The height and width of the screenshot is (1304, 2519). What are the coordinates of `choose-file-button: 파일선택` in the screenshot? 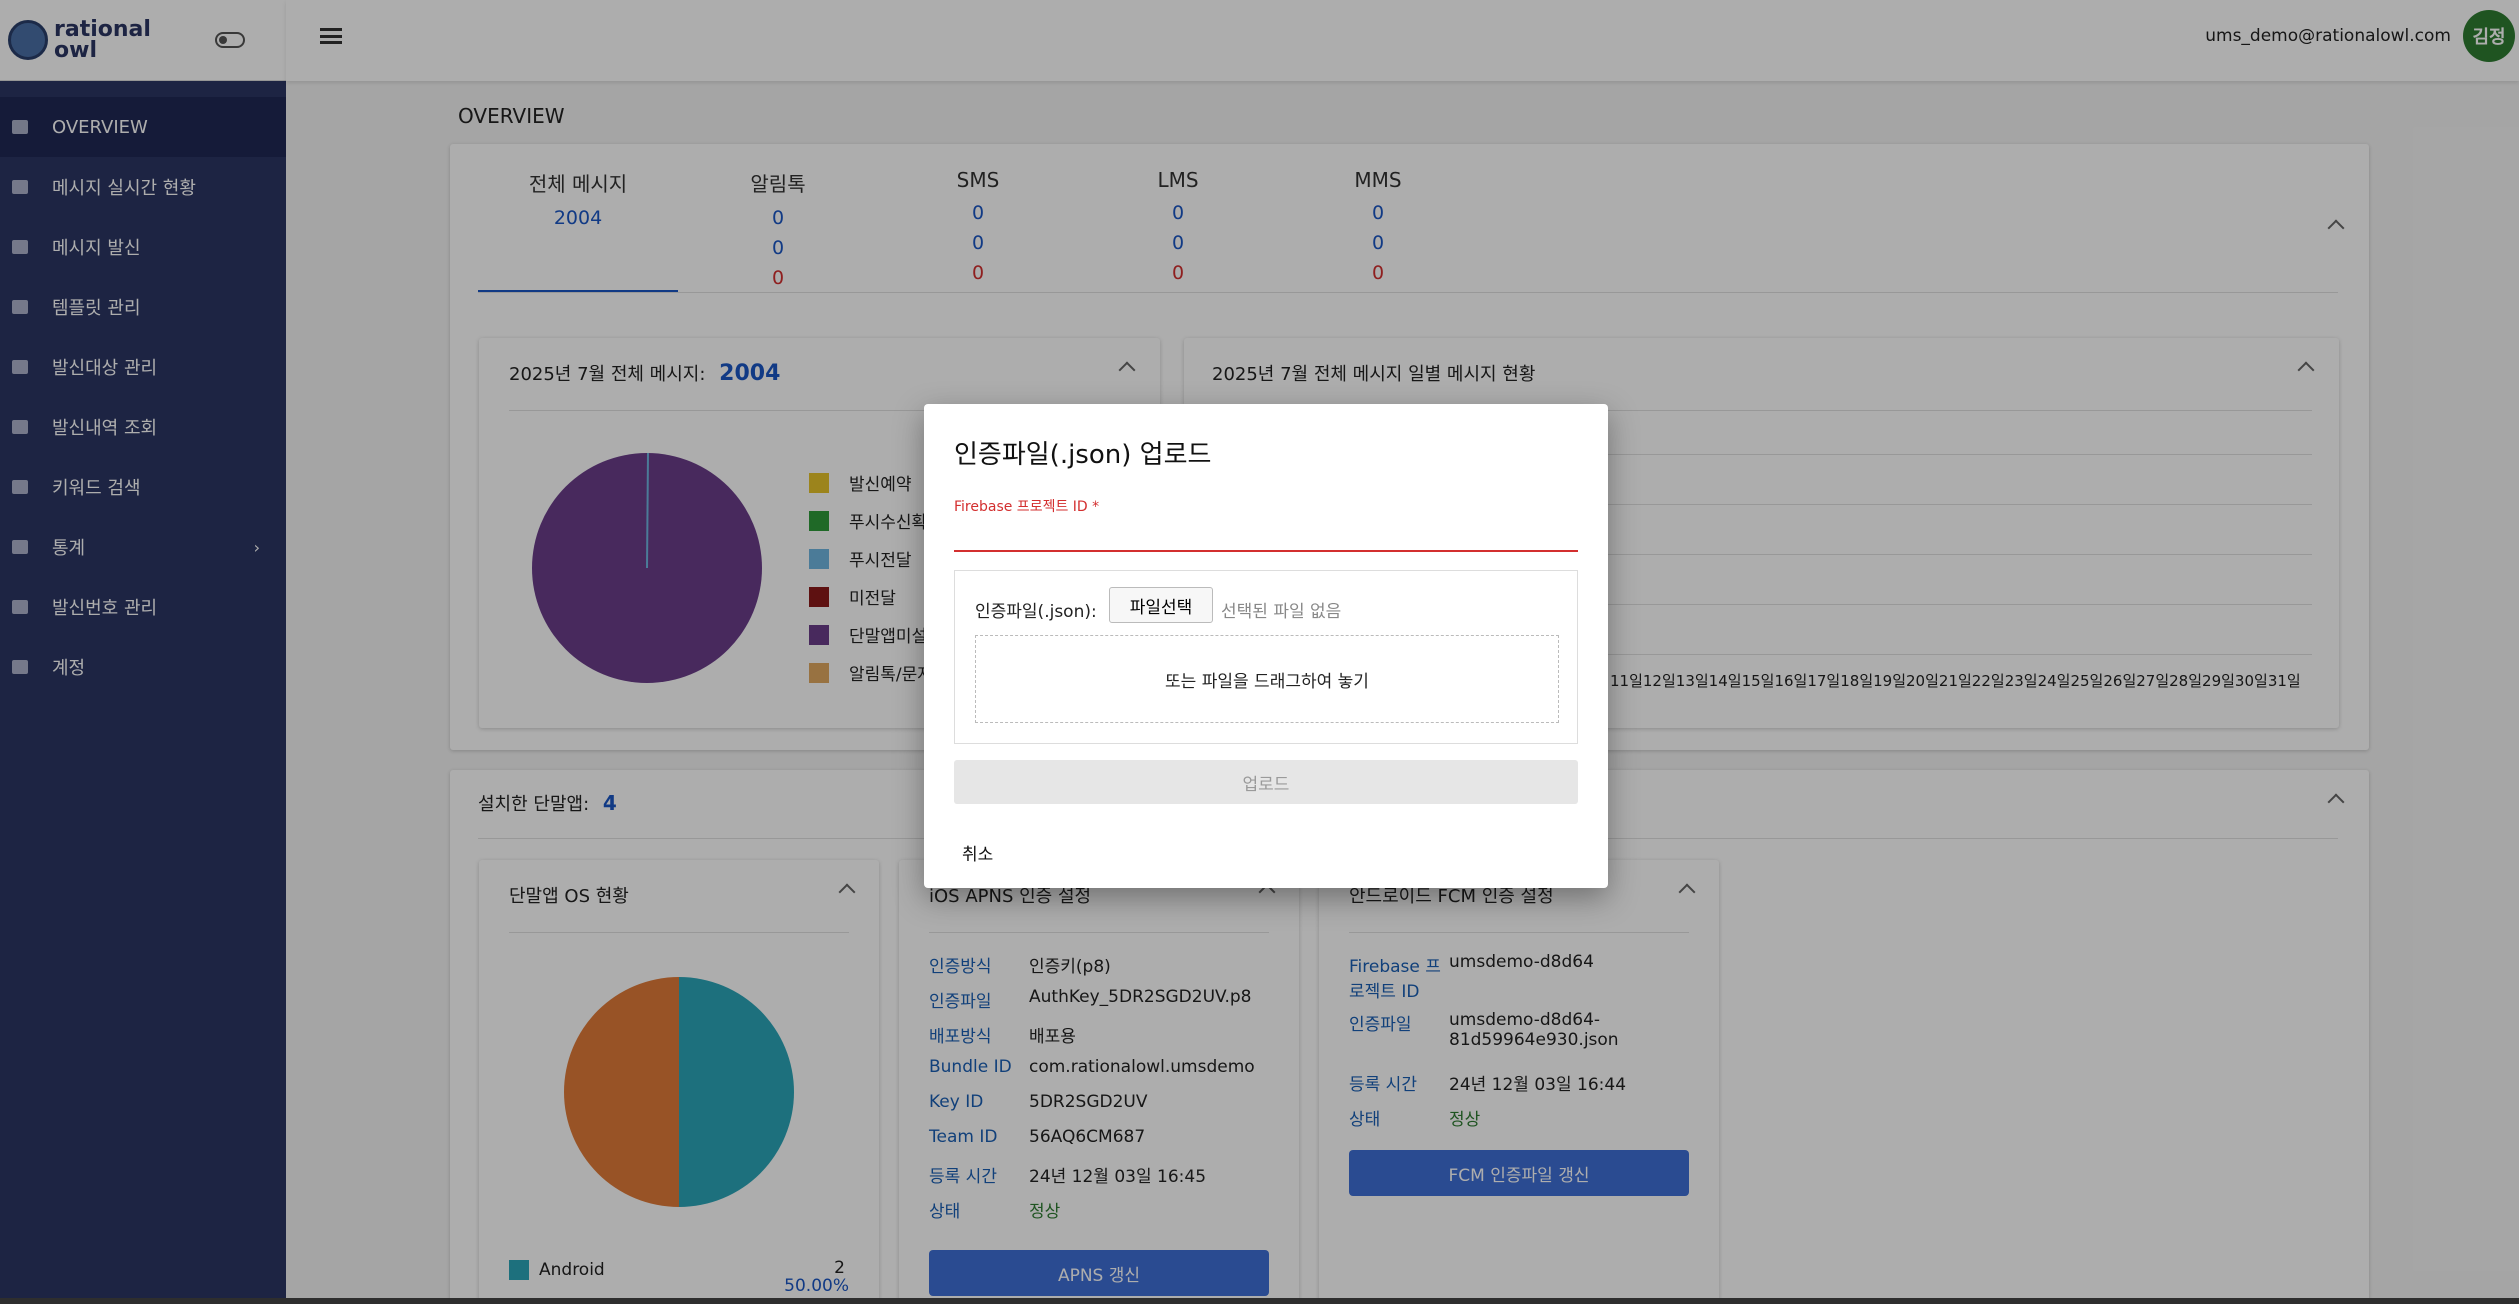 It's located at (1161, 605).